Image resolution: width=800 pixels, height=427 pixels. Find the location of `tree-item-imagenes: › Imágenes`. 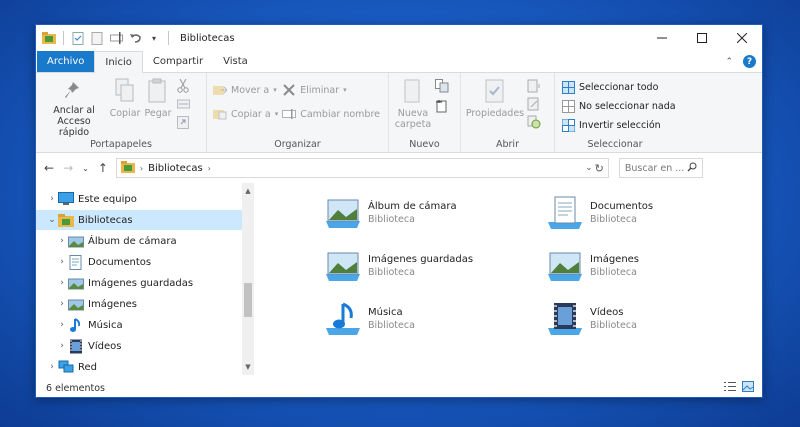

tree-item-imagenes: › Imágenes is located at coordinates (139, 304).